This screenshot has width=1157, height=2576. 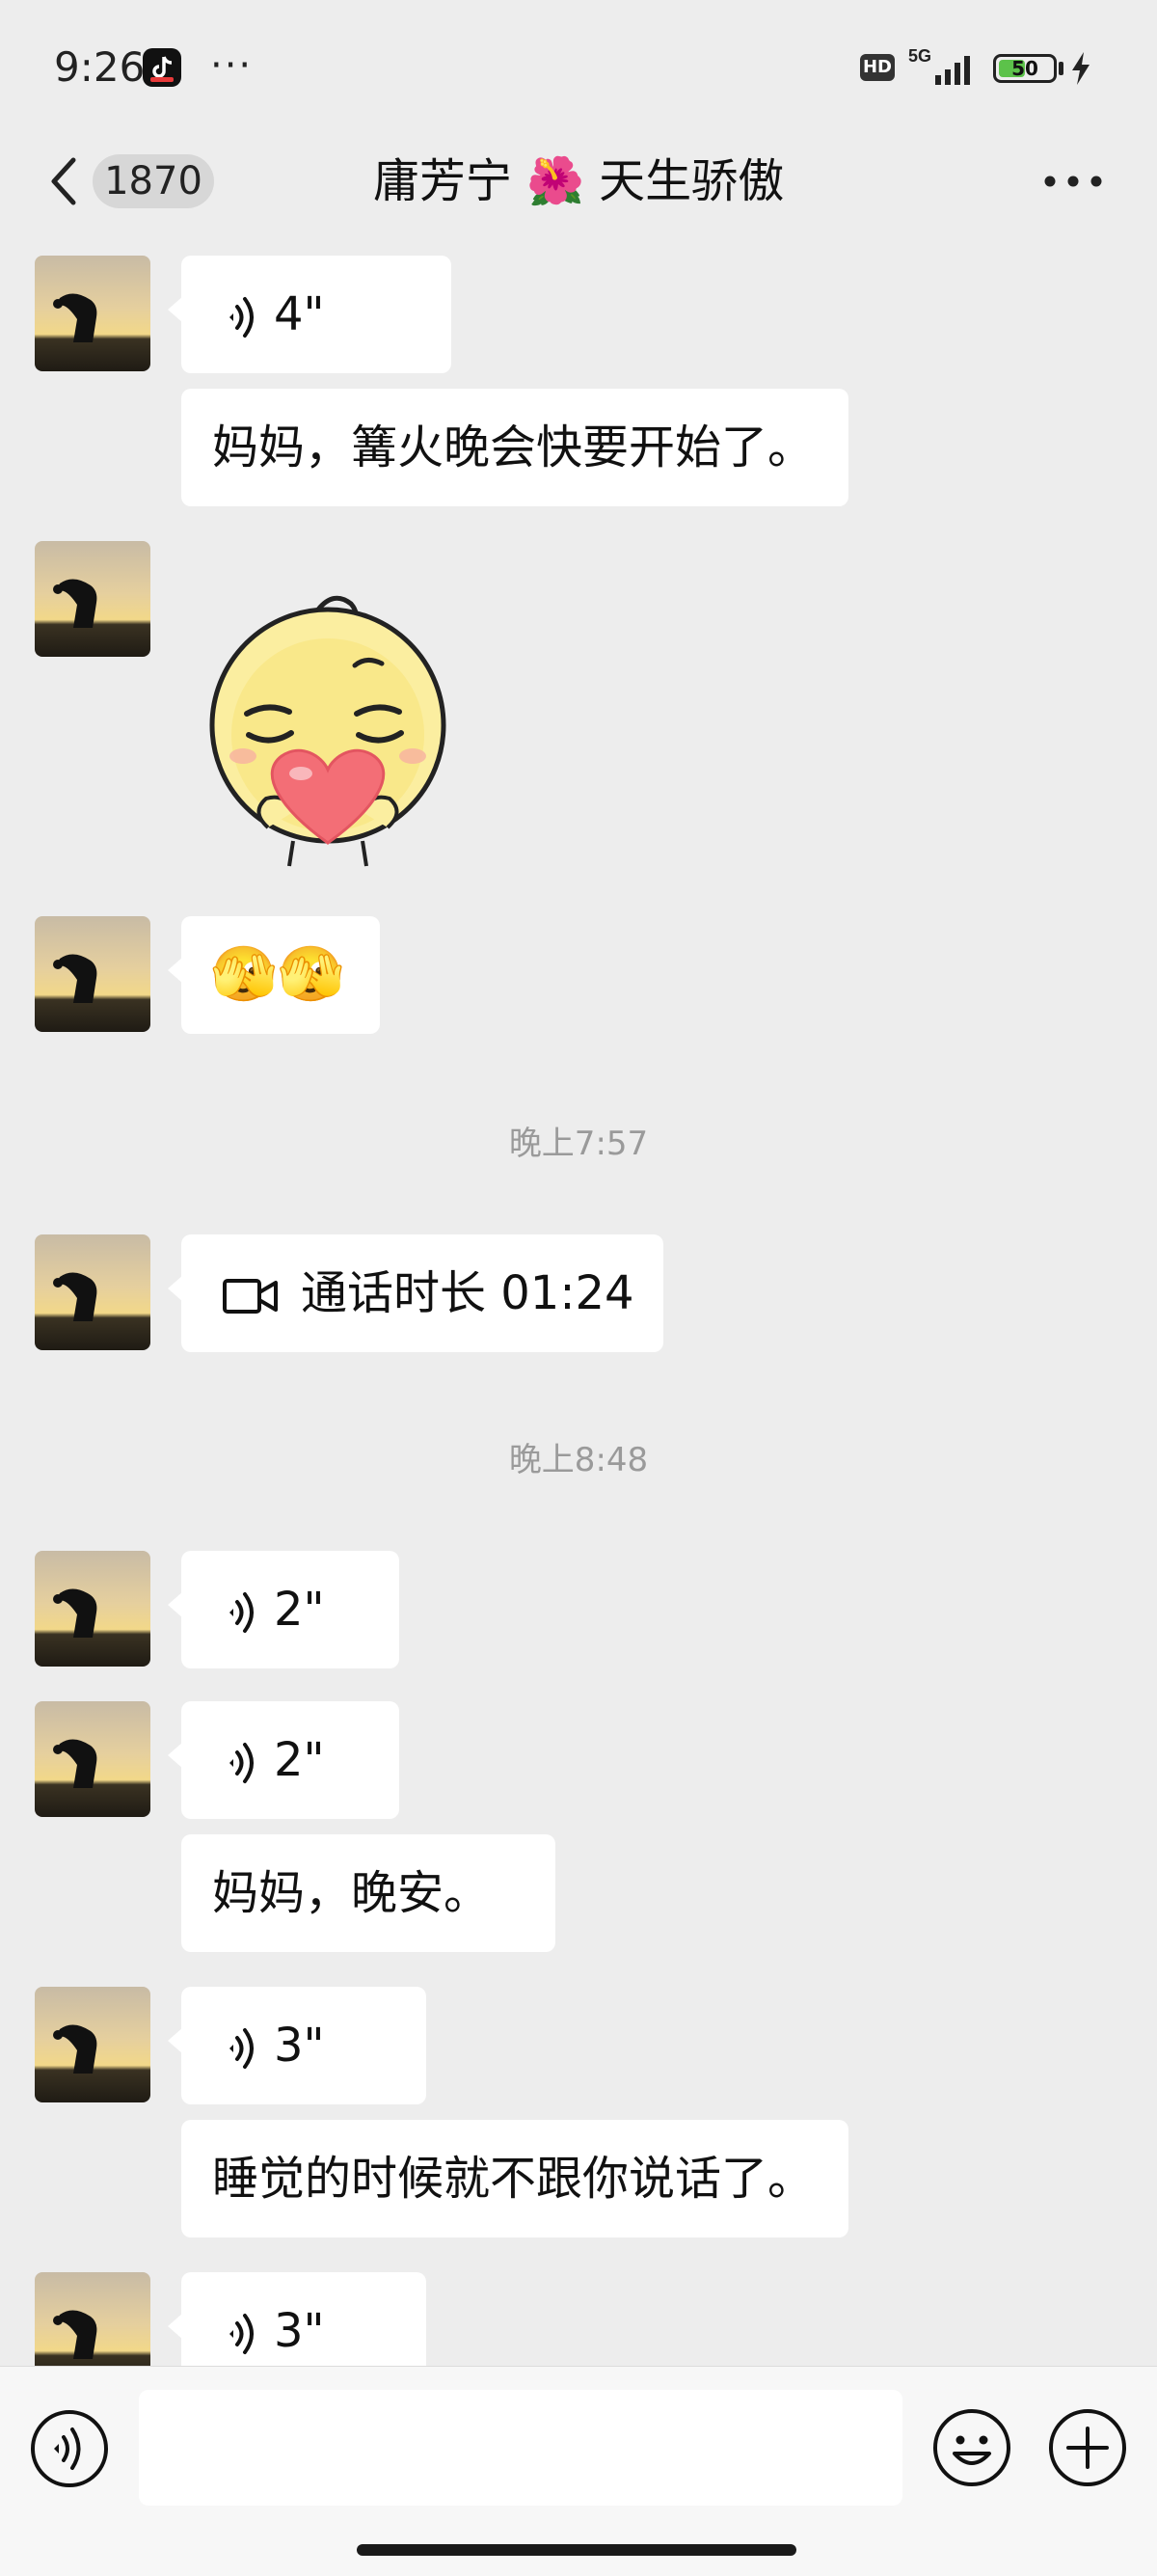 I want to click on signal-5g-icon: 5G, so click(x=943, y=66).